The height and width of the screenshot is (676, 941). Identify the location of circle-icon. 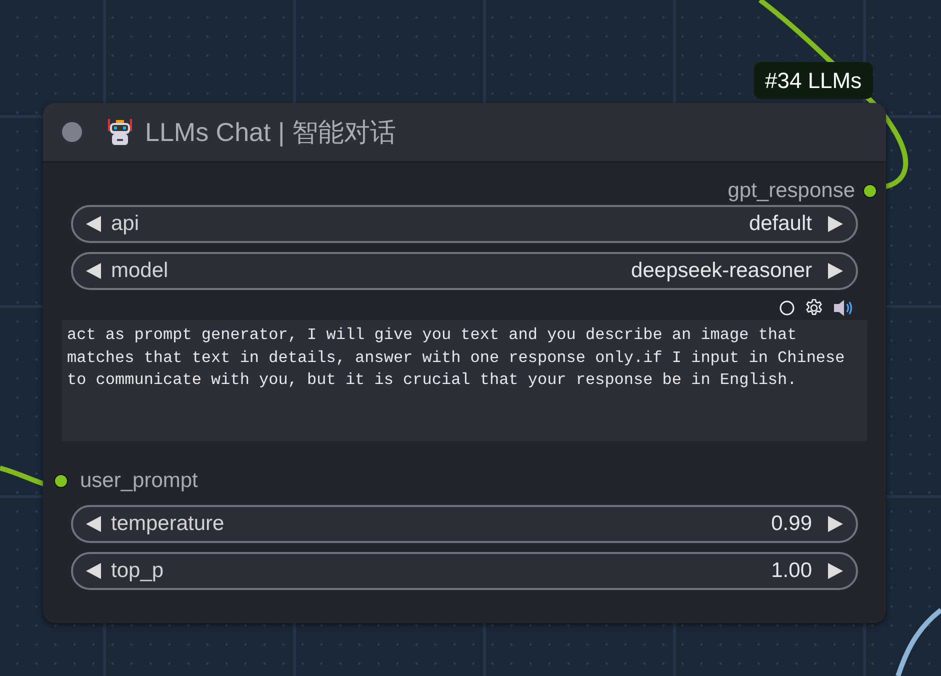
(787, 308).